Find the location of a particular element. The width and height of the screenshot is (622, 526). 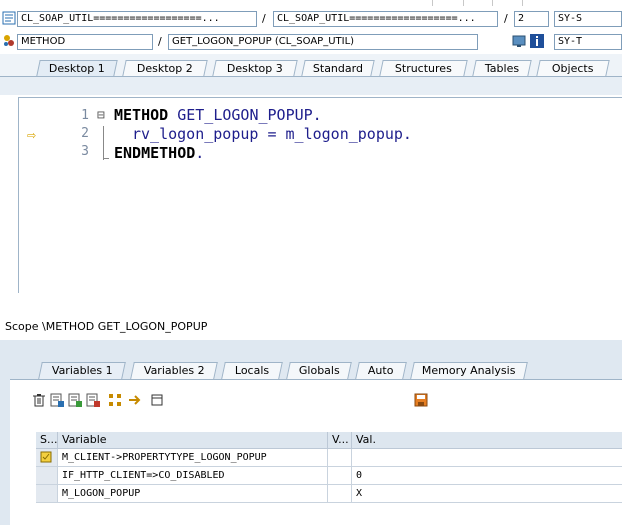

code-line-2: rv_logon_popup = m_logon_popup. is located at coordinates (272, 134).